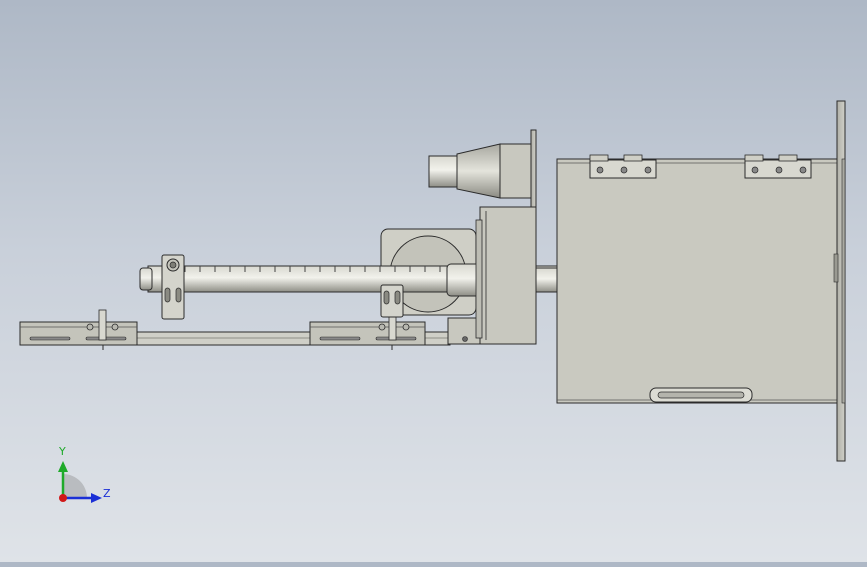 This screenshot has height=567, width=867. What do you see at coordinates (701, 395) in the screenshot?
I see `handle` at bounding box center [701, 395].